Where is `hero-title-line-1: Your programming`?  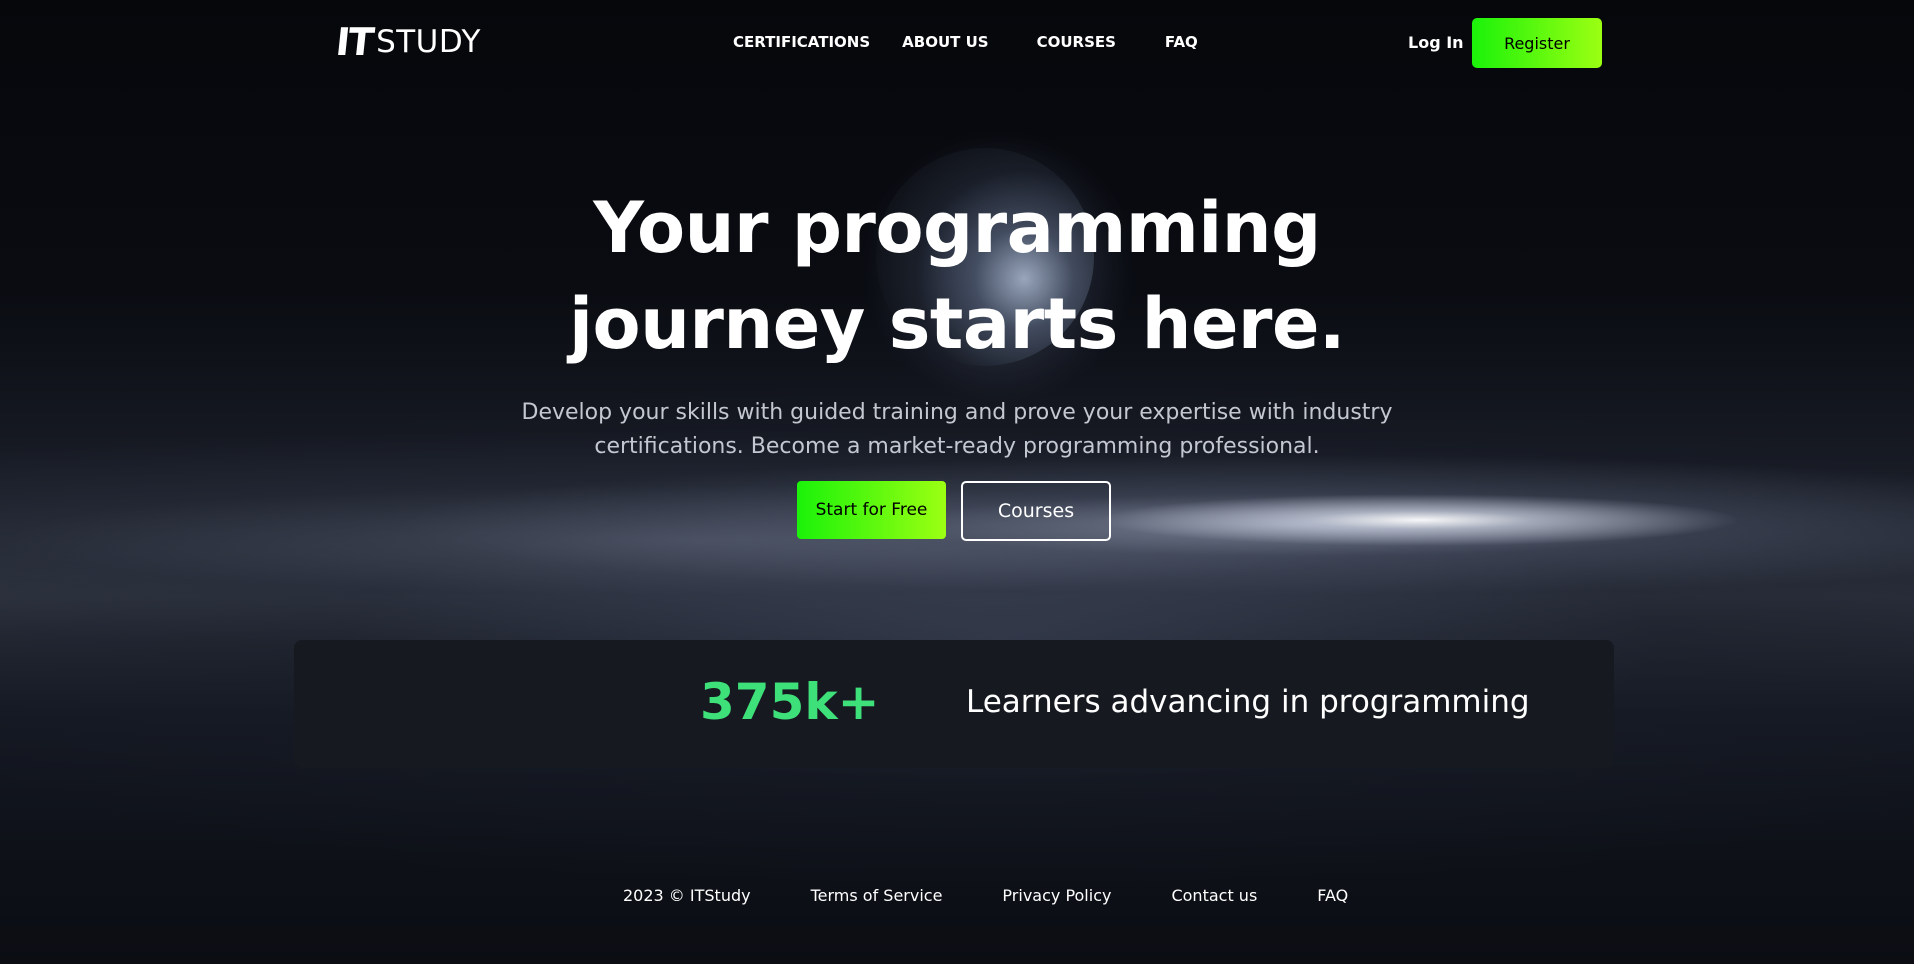
hero-title-line-1: Your programming is located at coordinates (957, 228).